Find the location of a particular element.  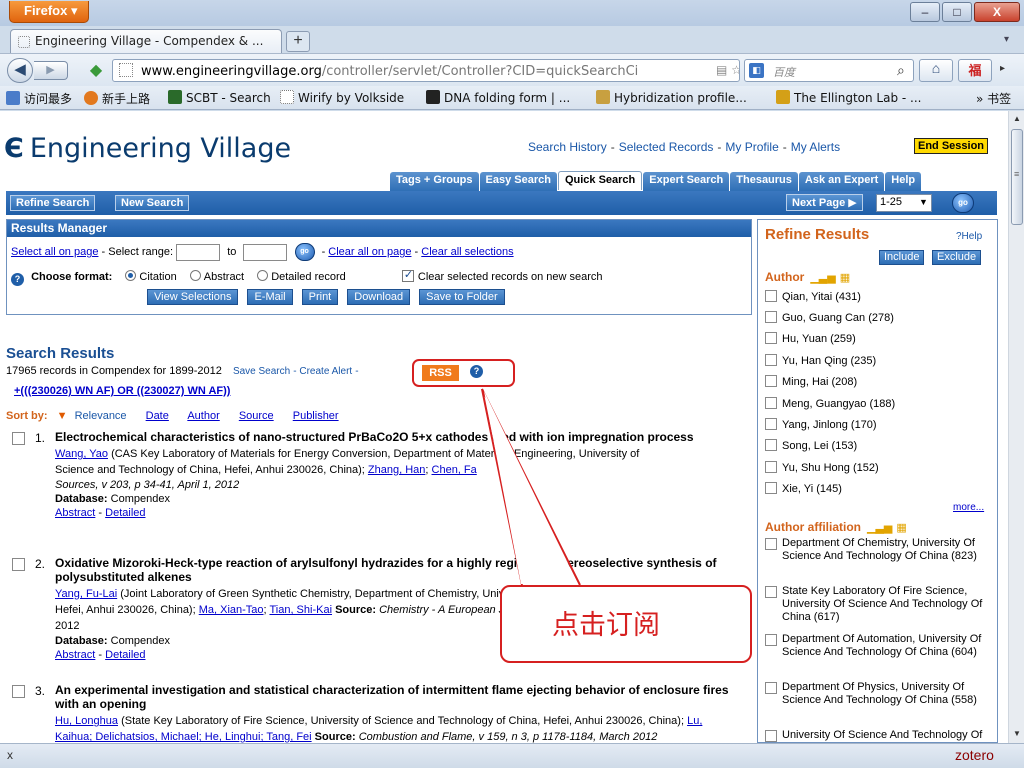

clear-on-new-checkbox is located at coordinates (407, 275).